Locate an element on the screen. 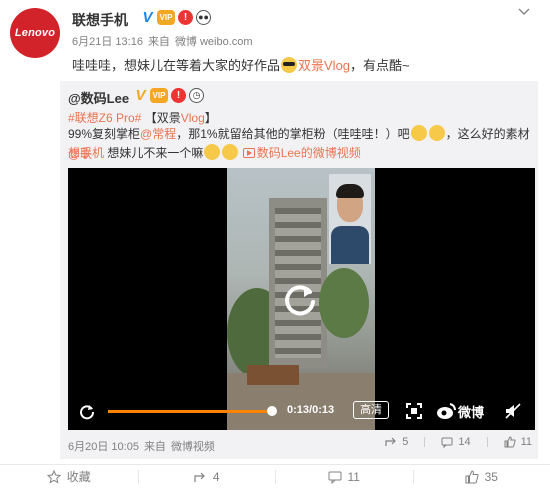 The height and width of the screenshot is (488, 550). post-time: 6月21日 13:16 is located at coordinates (107, 41).